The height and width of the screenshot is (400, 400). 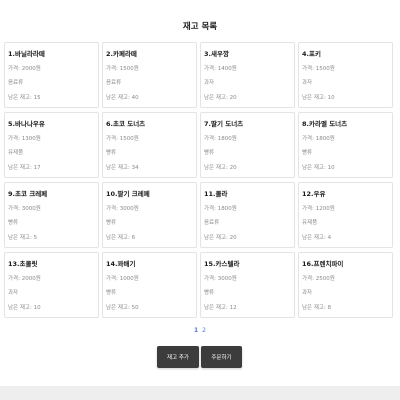 What do you see at coordinates (224, 124) in the screenshot?
I see `item-title: 7.딸기 도너츠` at bounding box center [224, 124].